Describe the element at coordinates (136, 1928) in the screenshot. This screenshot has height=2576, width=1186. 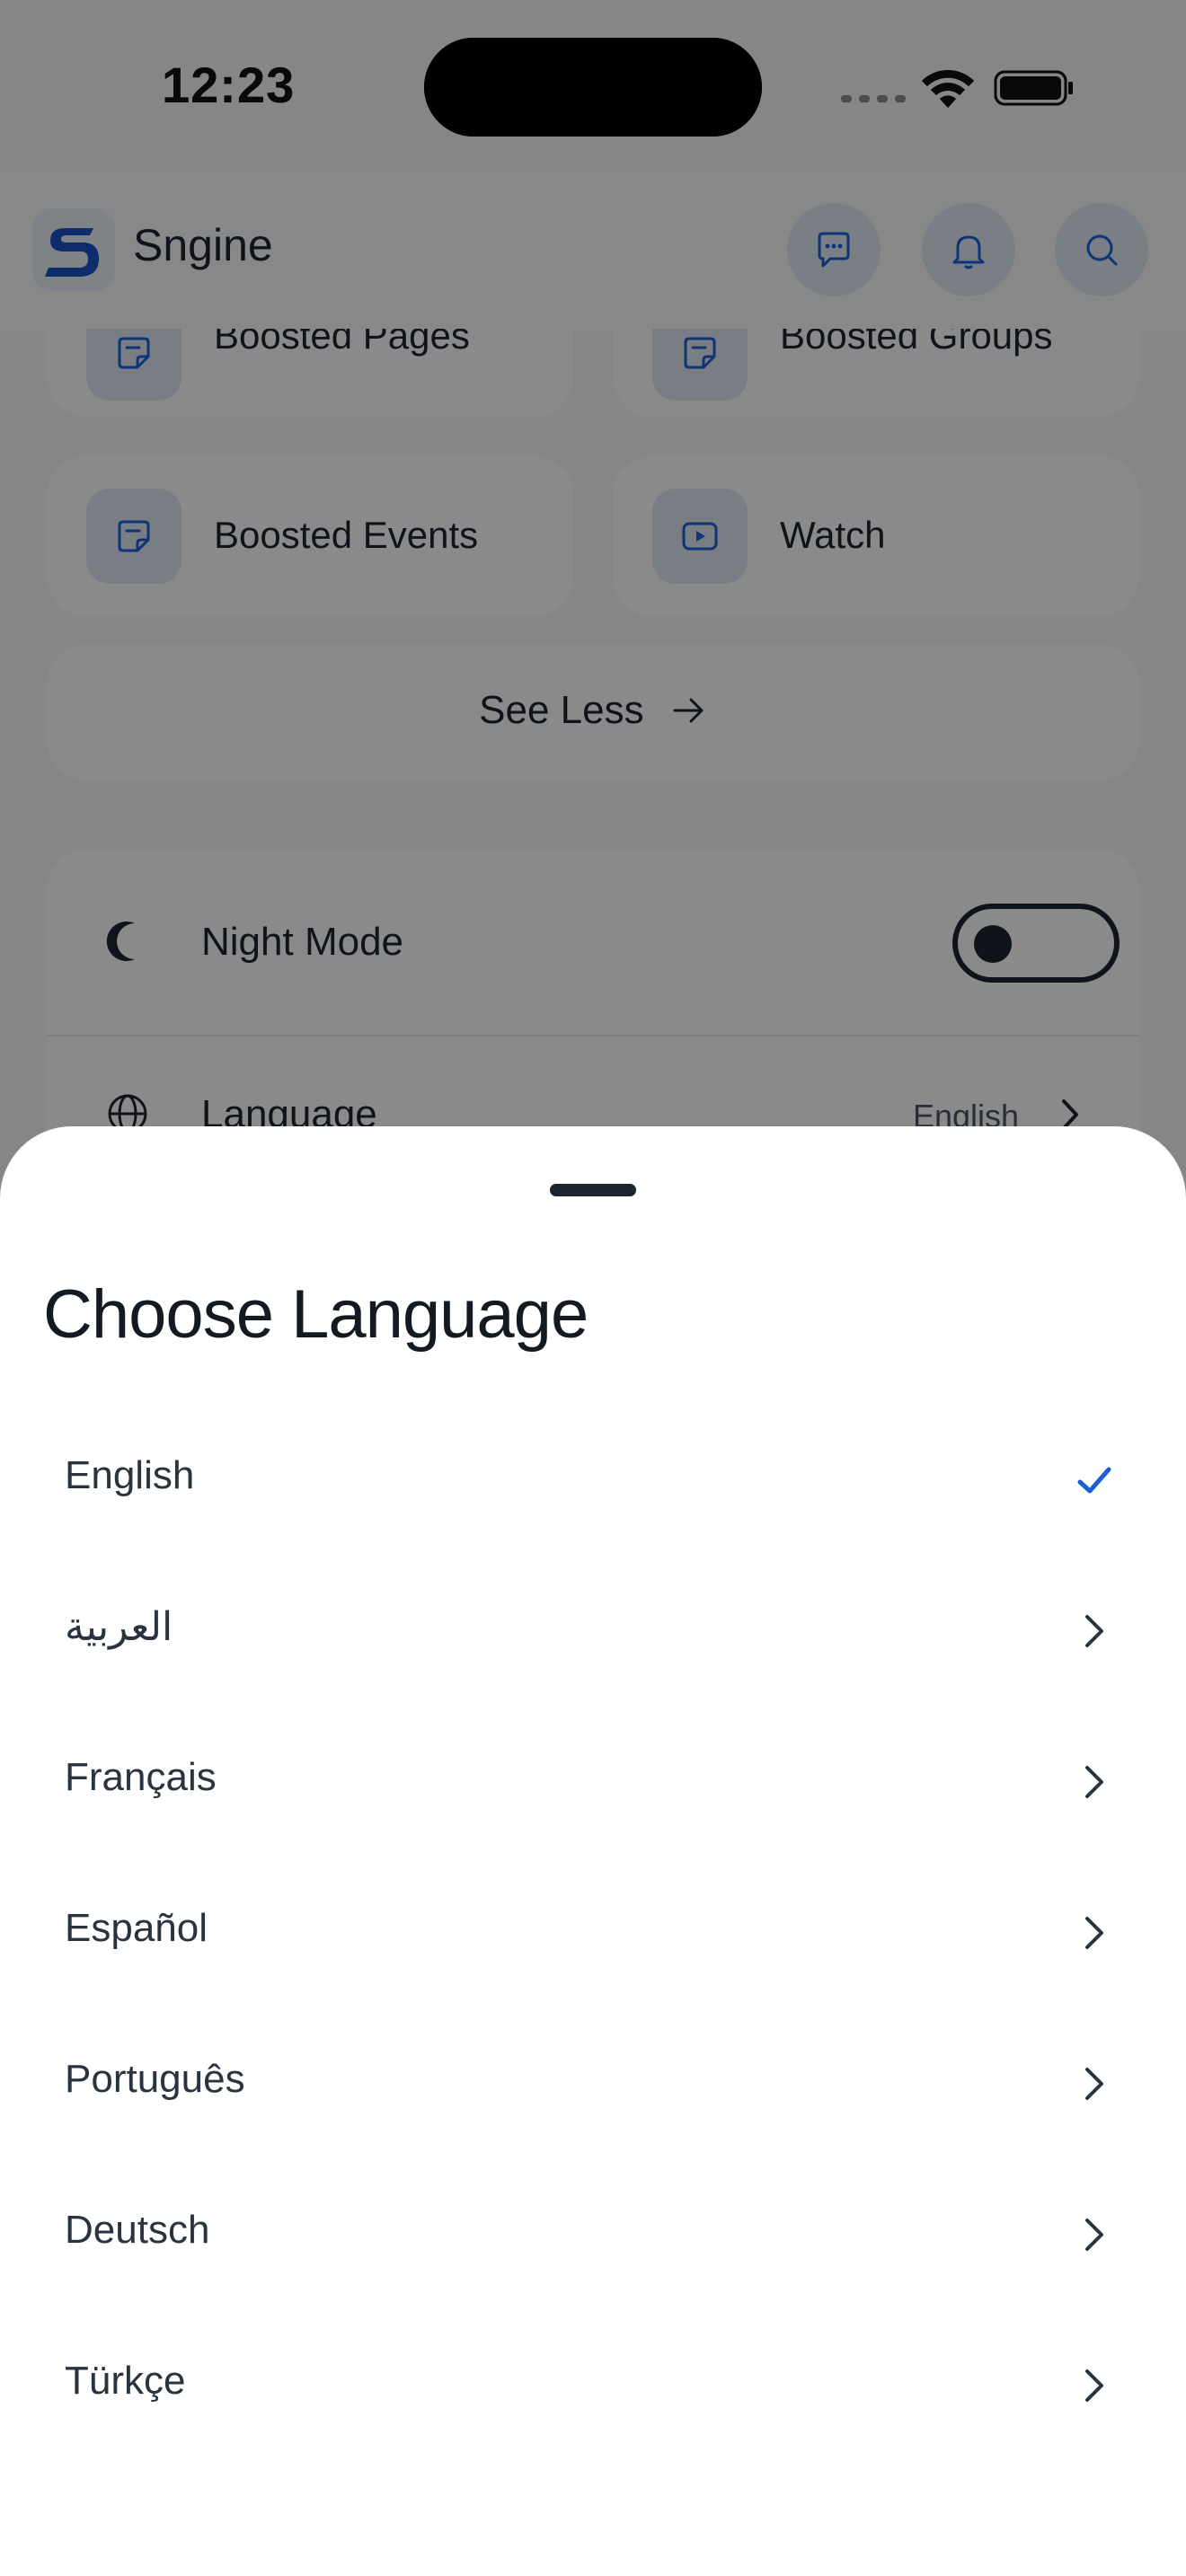
I see `language-option-label: Español` at that location.